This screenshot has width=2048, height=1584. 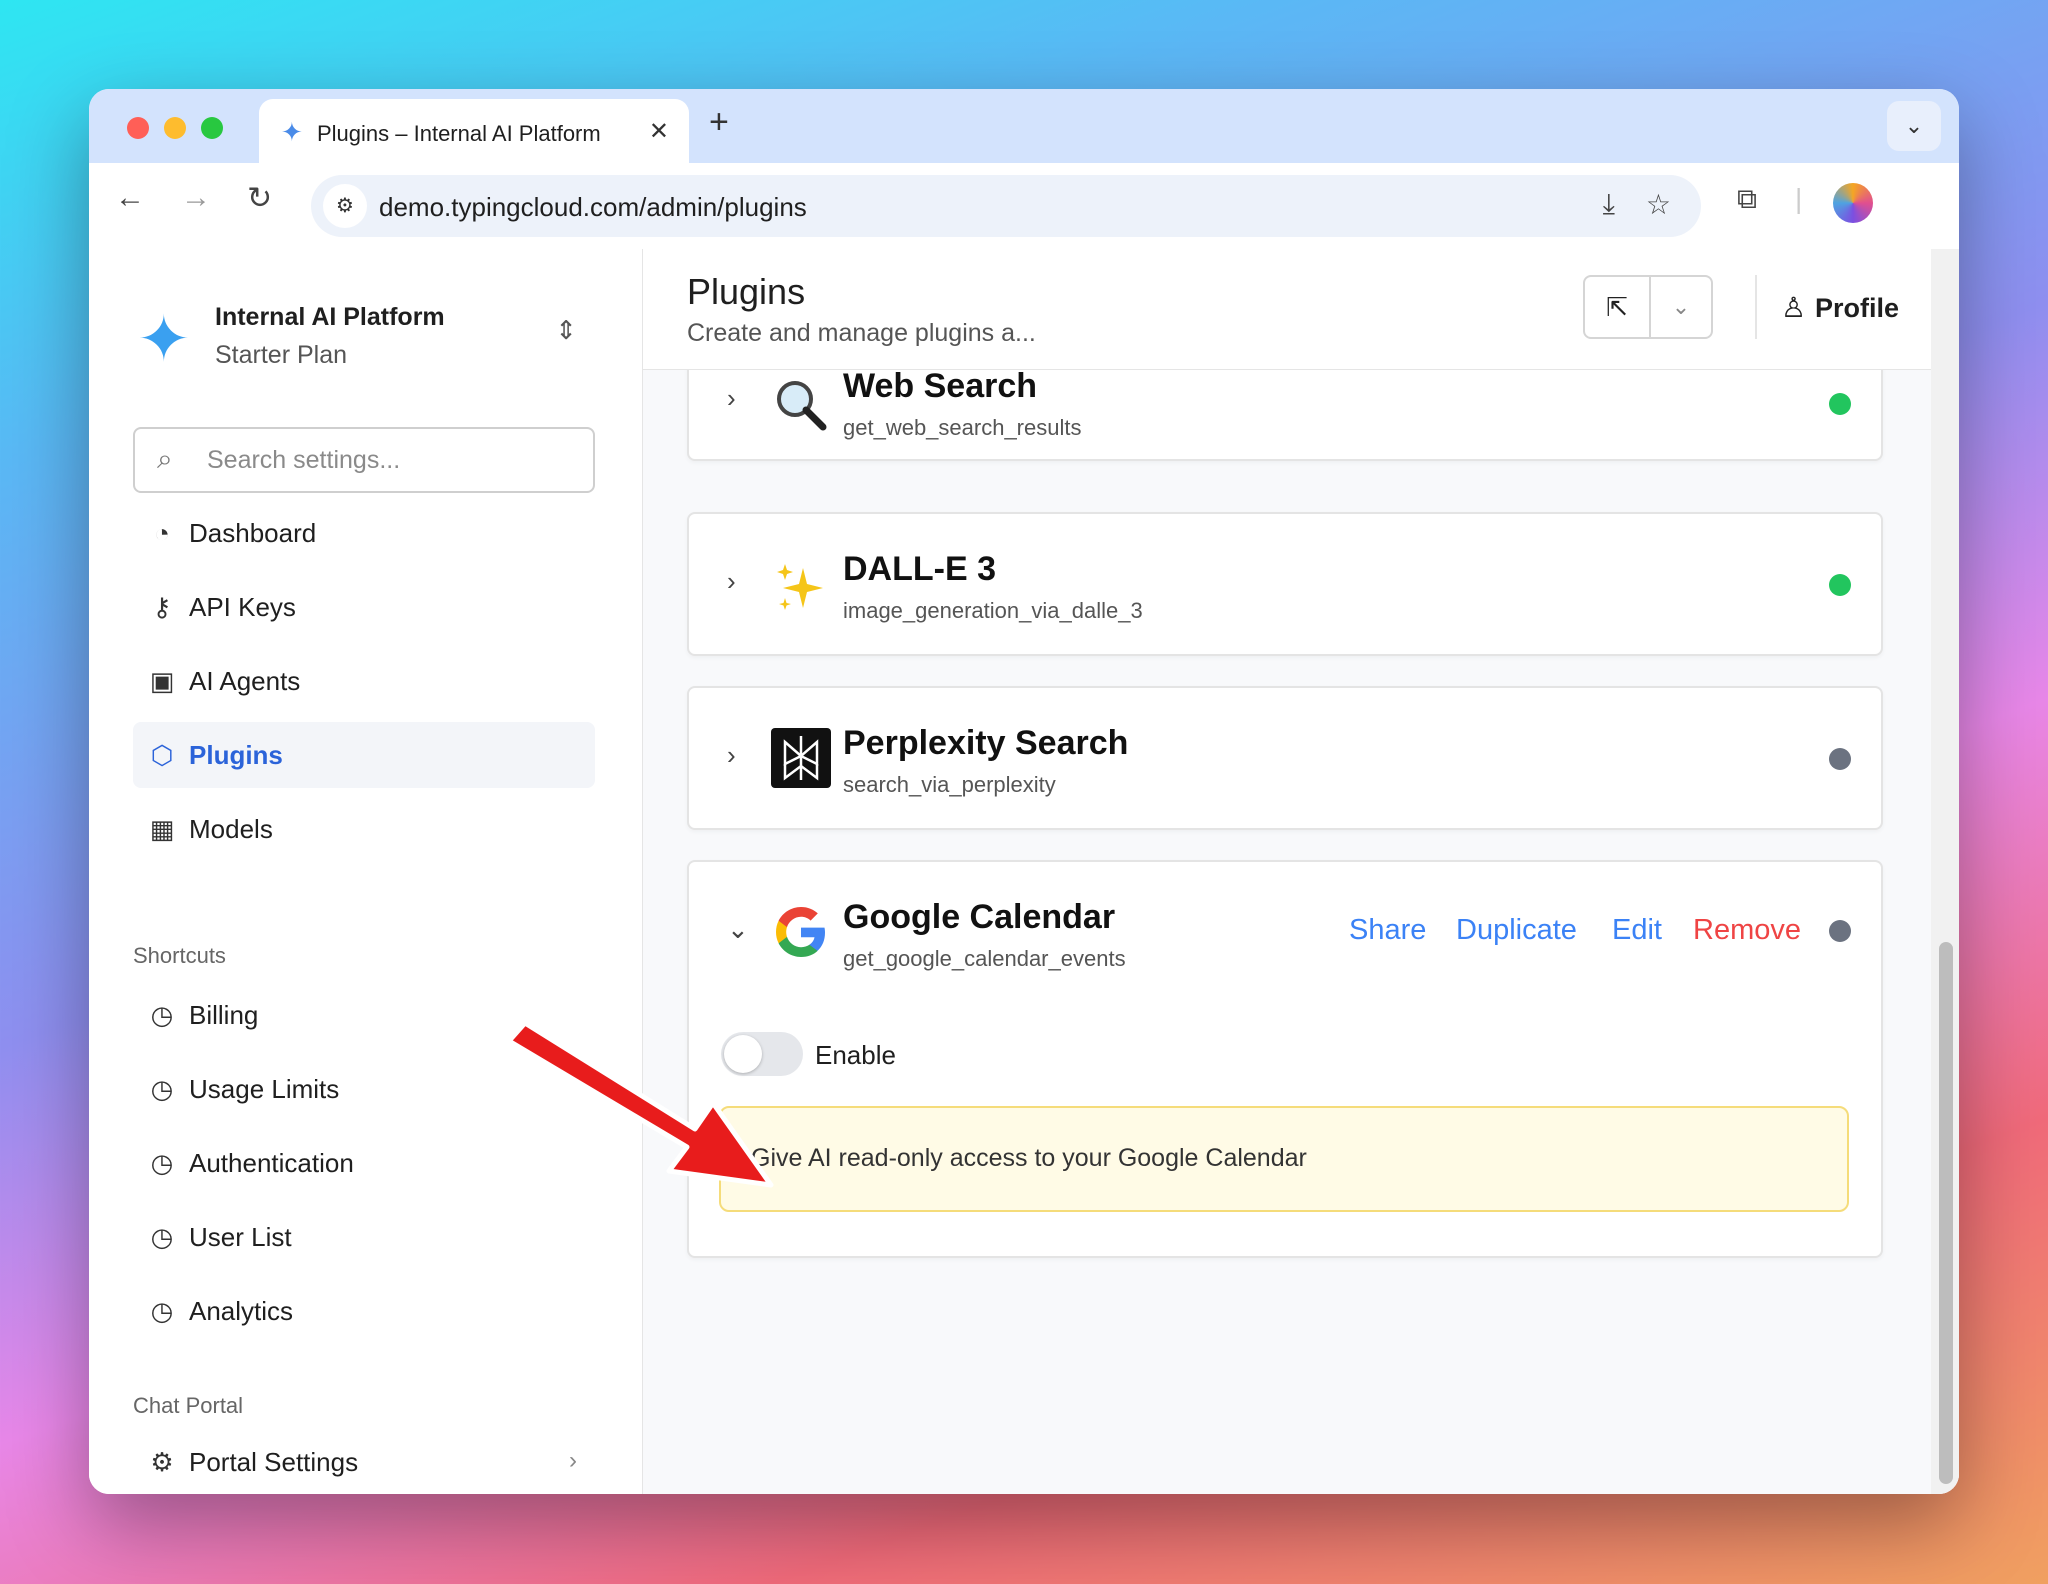 I want to click on plugin-function: search_via_perplexity, so click(x=949, y=784).